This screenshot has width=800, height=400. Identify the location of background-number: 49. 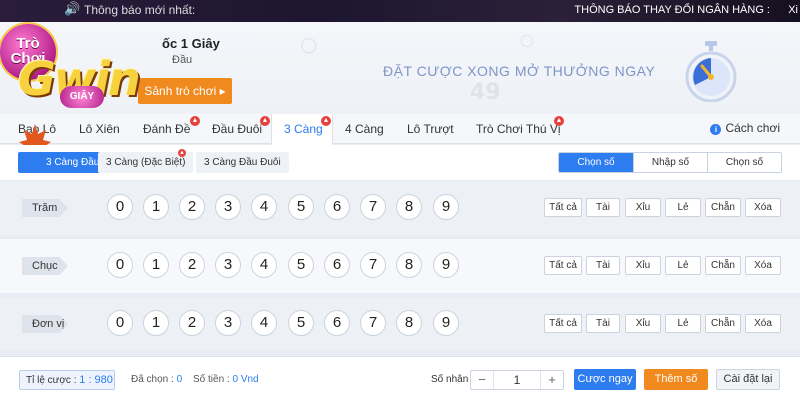
(485, 92).